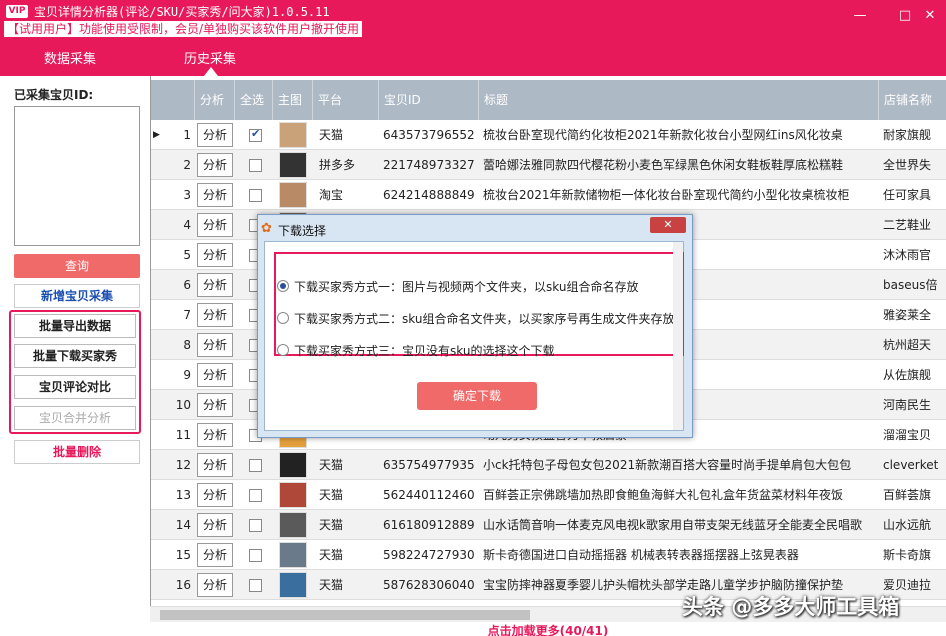  I want to click on item-id-cell: 598224727930, so click(429, 555).